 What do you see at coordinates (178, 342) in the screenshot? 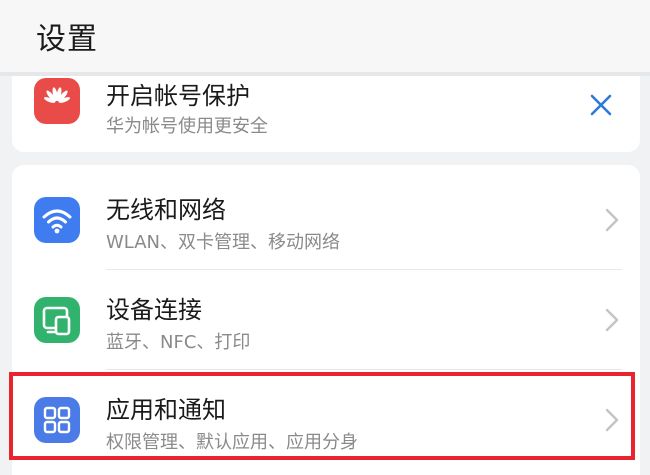
I see `settings-item-subtitle: 蓝牙、NFC、打印` at bounding box center [178, 342].